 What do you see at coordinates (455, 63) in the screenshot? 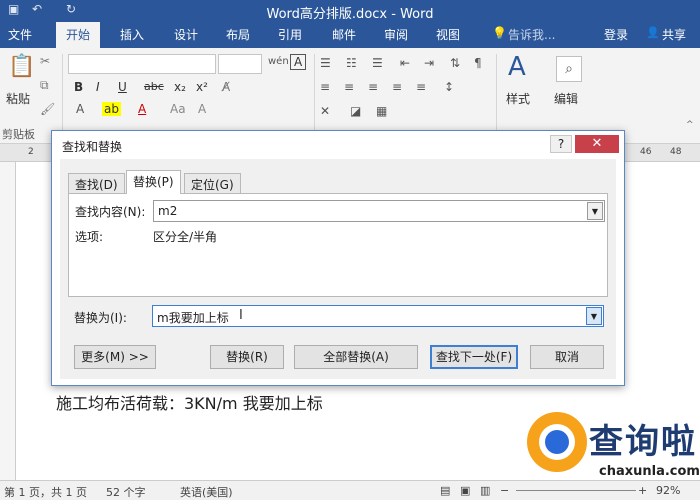
I see `sort-icon: ⇅` at bounding box center [455, 63].